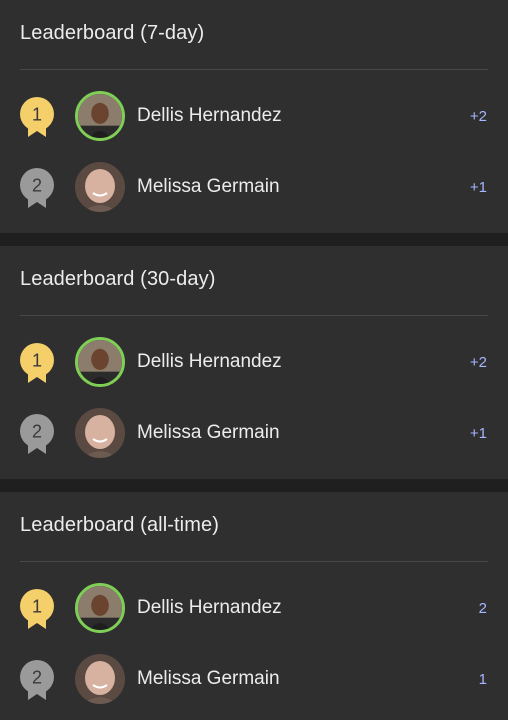 Image resolution: width=508 pixels, height=720 pixels. Describe the element at coordinates (119, 525) in the screenshot. I see `board-title: Leaderboard (all-time)` at that location.